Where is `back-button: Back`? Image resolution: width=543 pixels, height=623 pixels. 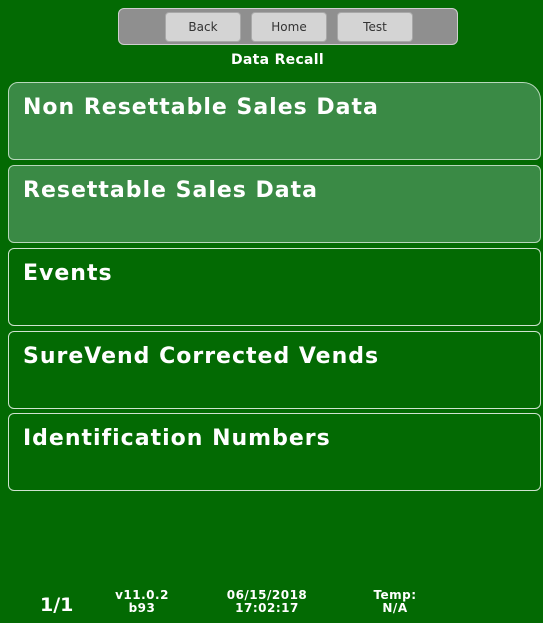 back-button: Back is located at coordinates (203, 27).